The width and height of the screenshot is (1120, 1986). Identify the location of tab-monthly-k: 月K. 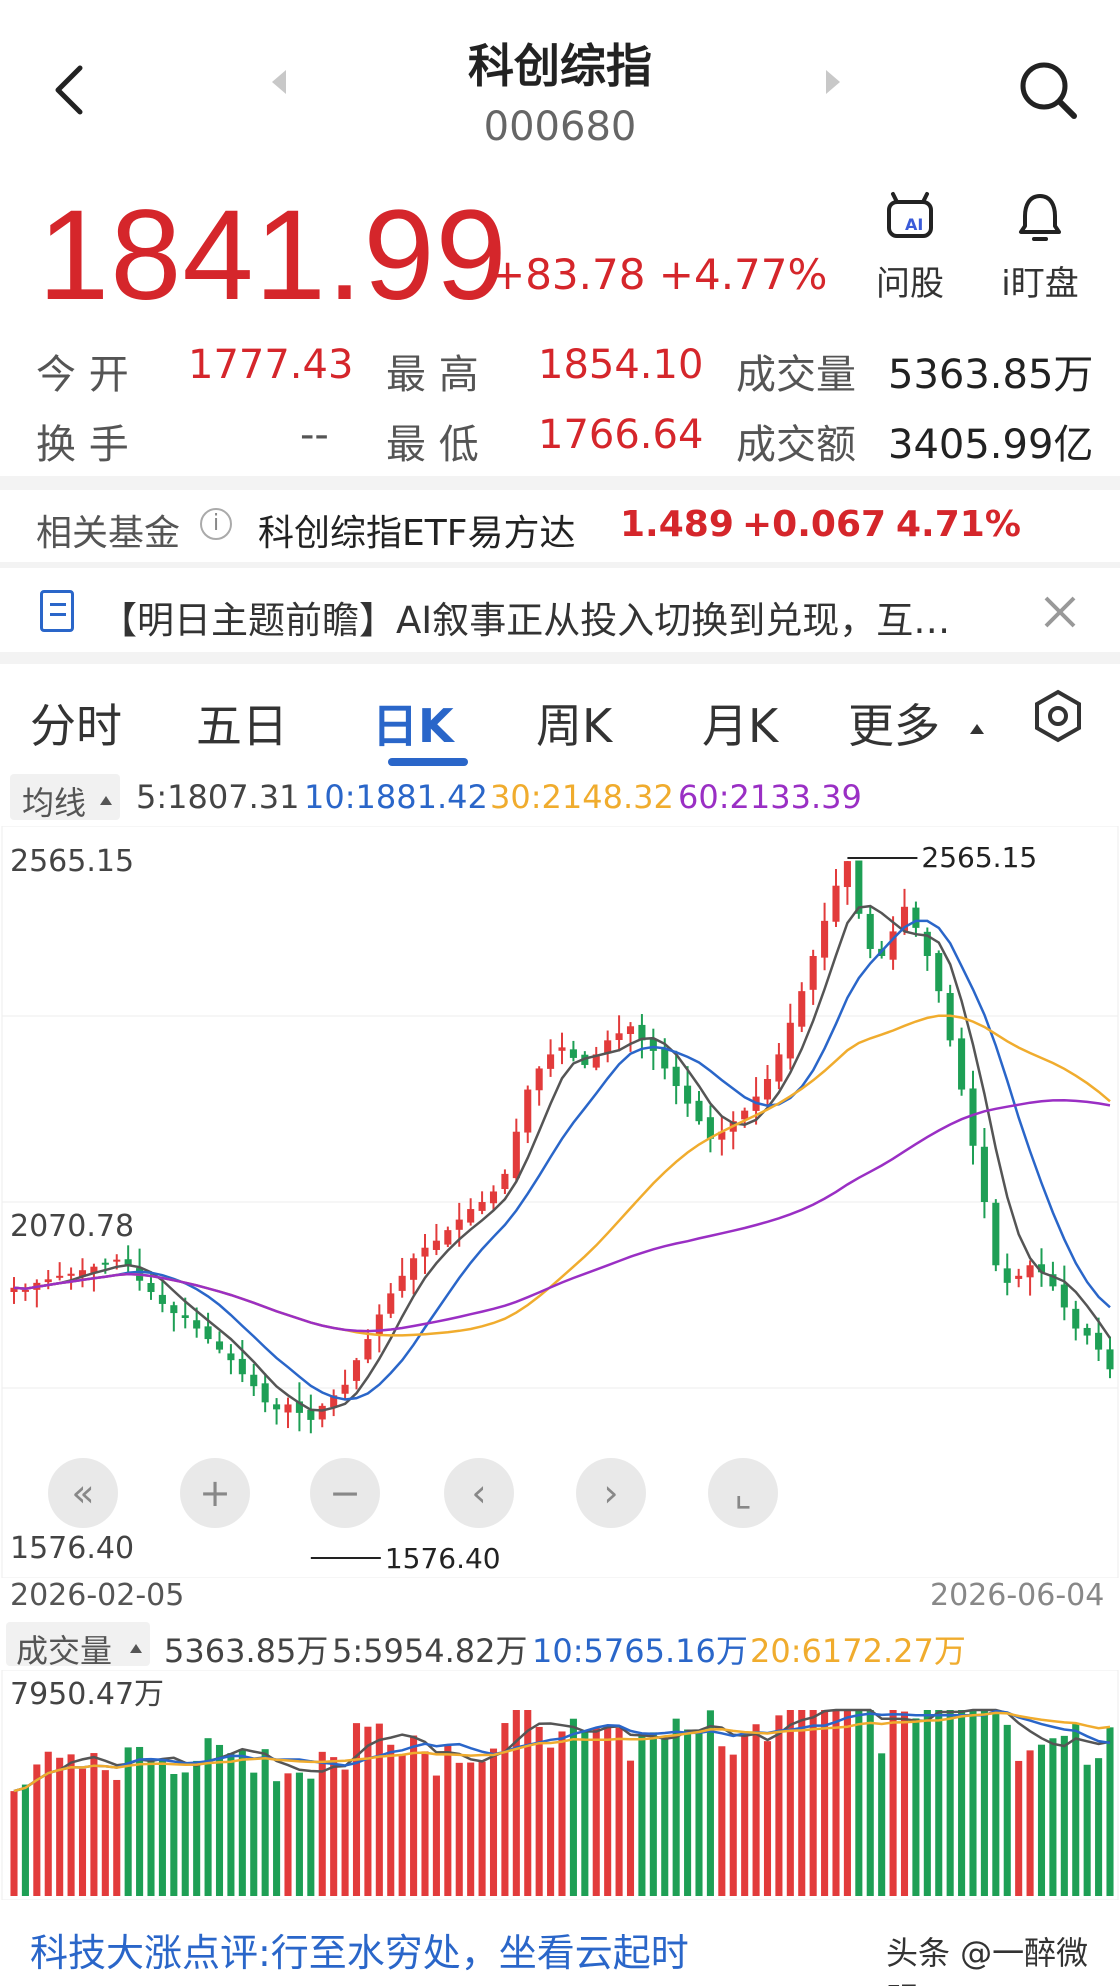
(740, 723).